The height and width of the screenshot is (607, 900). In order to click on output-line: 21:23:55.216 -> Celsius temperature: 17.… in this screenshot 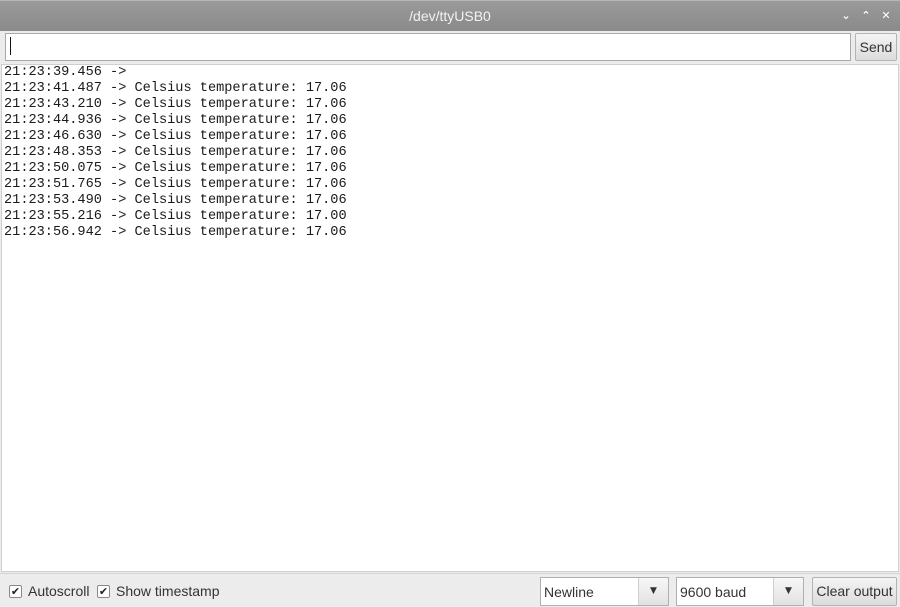, I will do `click(175, 216)`.